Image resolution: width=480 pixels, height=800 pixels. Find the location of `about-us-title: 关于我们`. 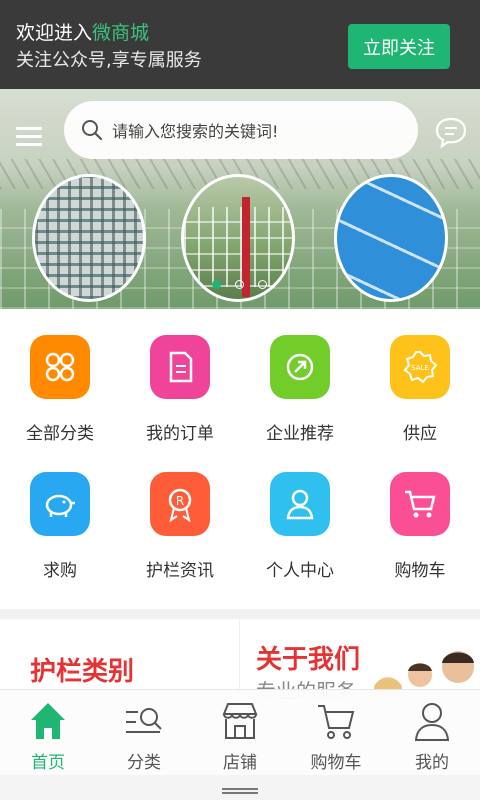

about-us-title: 关于我们 is located at coordinates (308, 660).